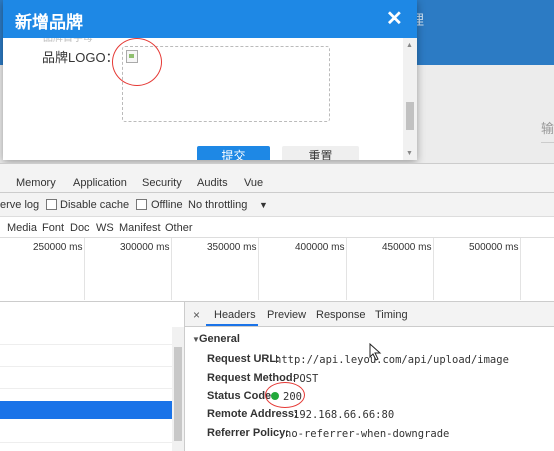  I want to click on timeline-tick: 450000 ms, so click(407, 247).